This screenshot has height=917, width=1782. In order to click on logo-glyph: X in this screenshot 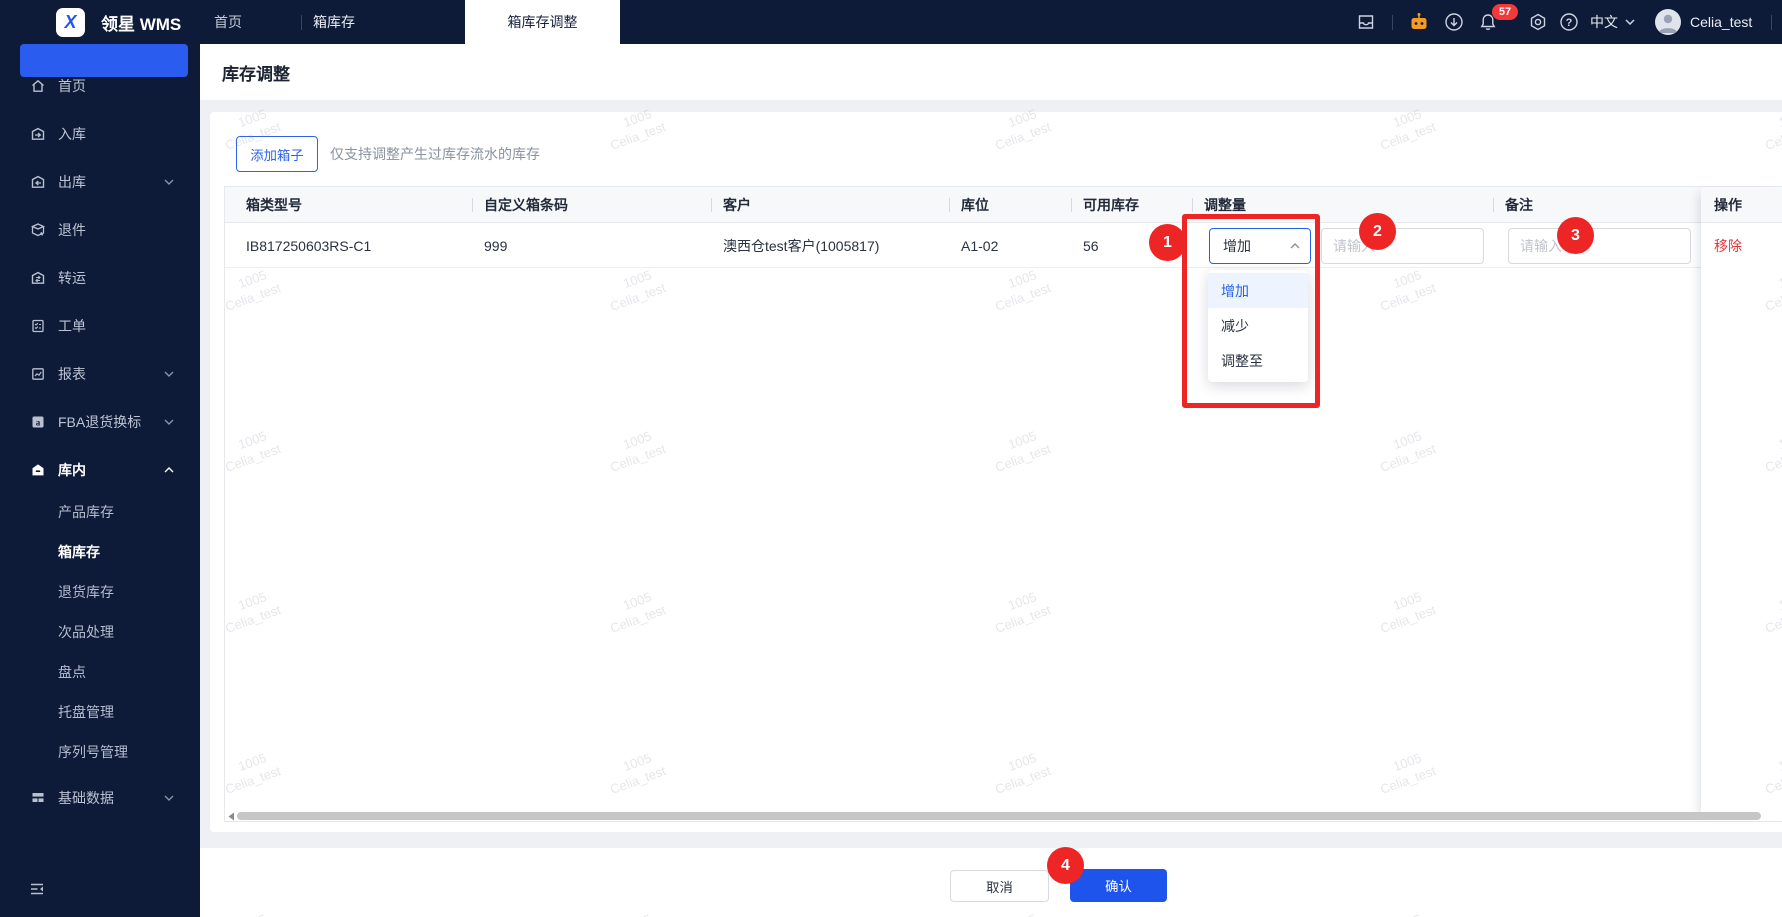, I will do `click(70, 22)`.